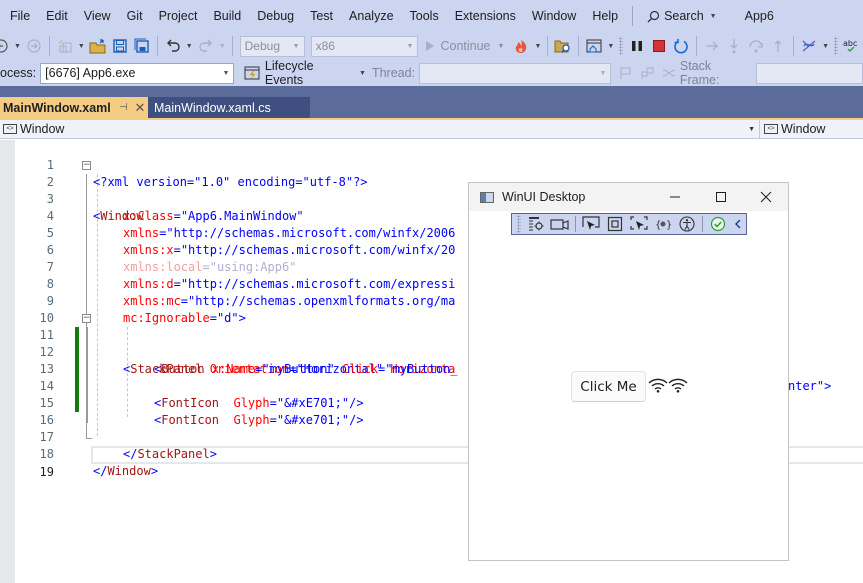  What do you see at coordinates (227, 16) in the screenshot?
I see `menu-build: Build` at bounding box center [227, 16].